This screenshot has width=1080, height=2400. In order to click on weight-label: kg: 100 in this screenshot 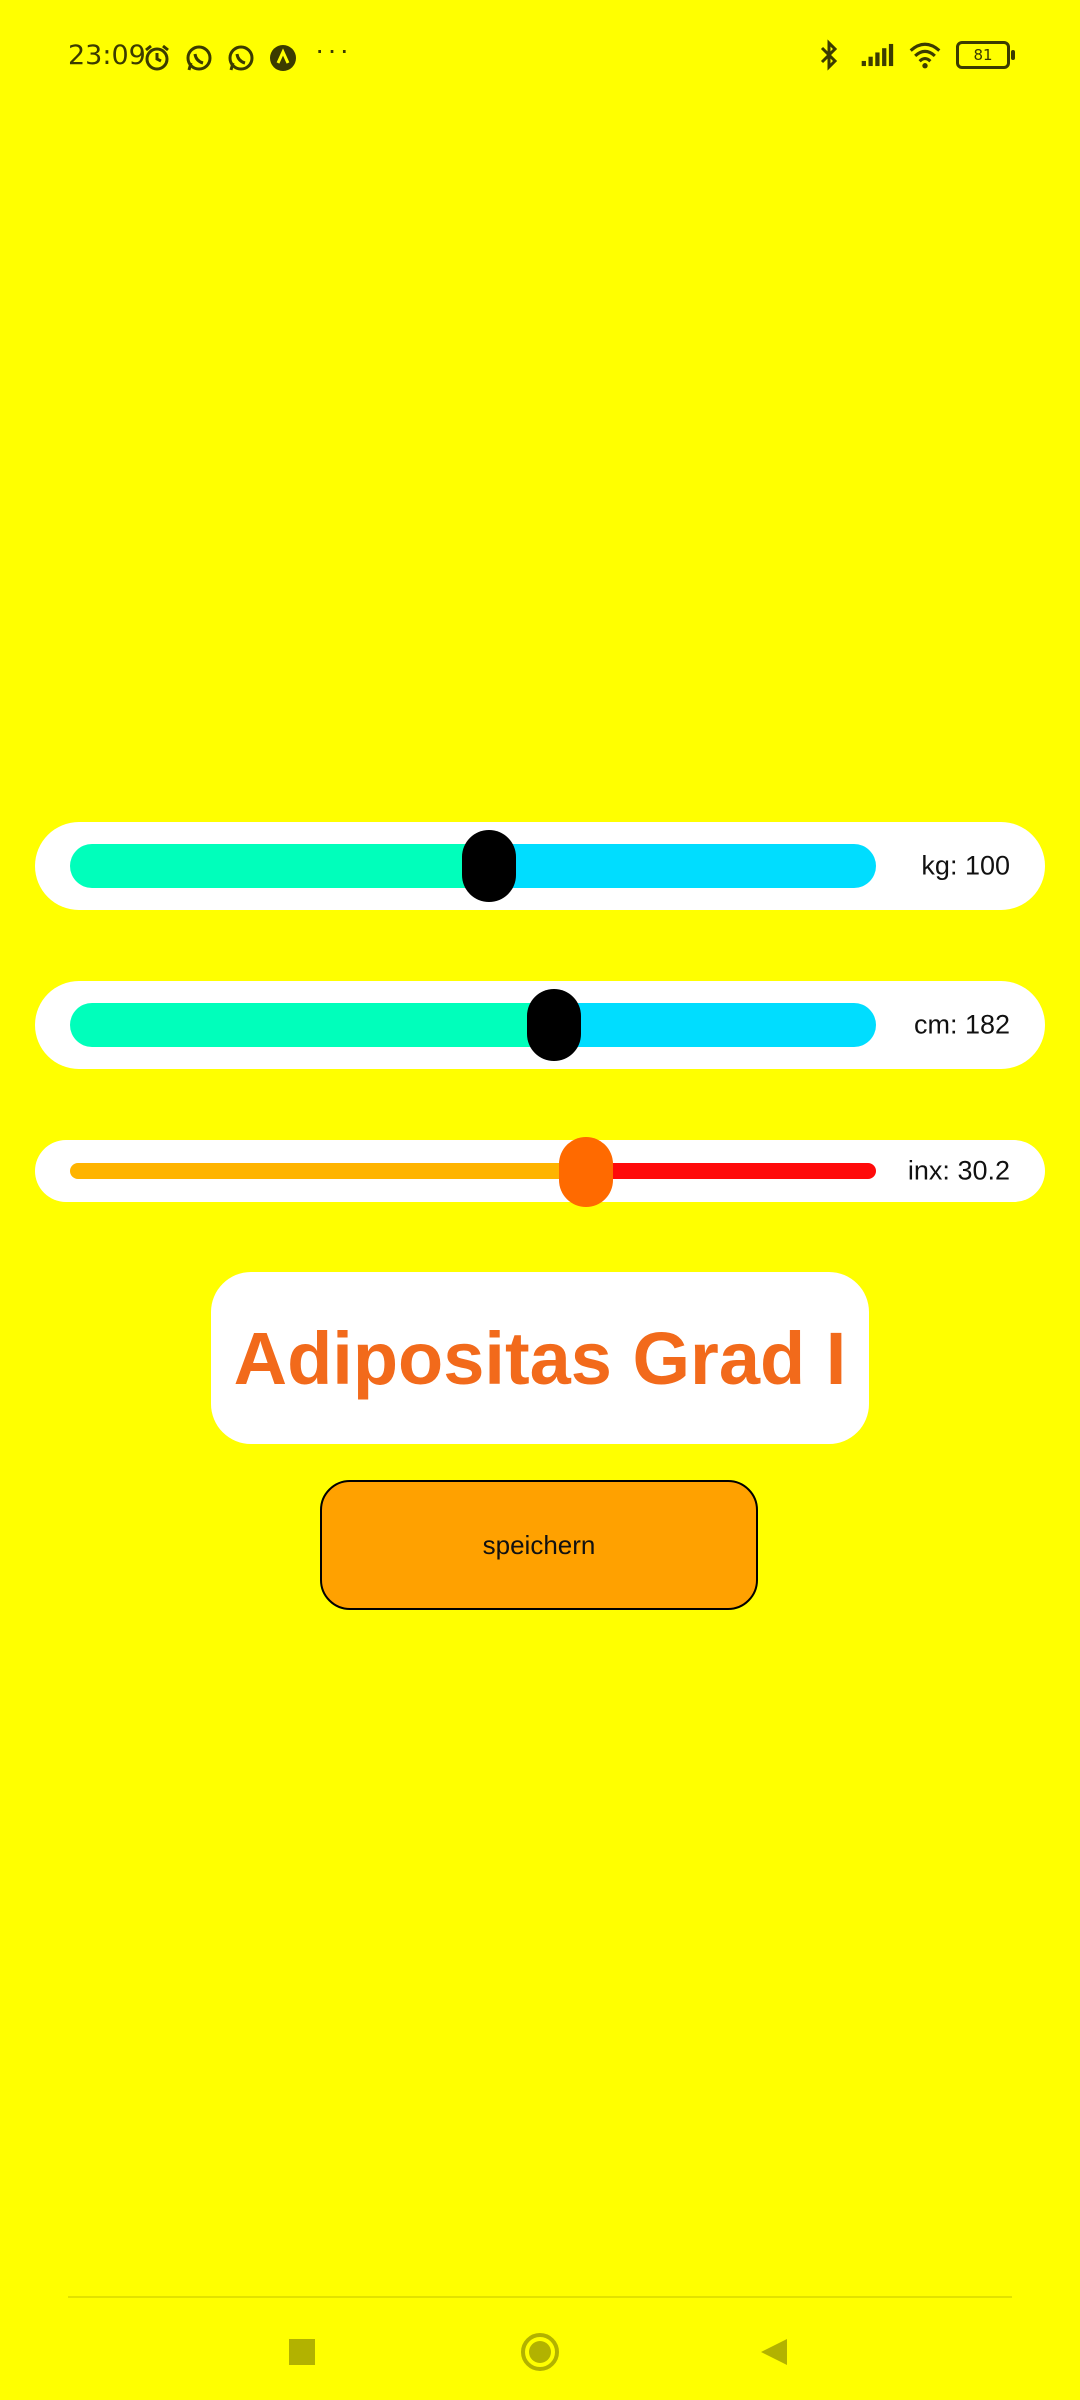, I will do `click(965, 865)`.